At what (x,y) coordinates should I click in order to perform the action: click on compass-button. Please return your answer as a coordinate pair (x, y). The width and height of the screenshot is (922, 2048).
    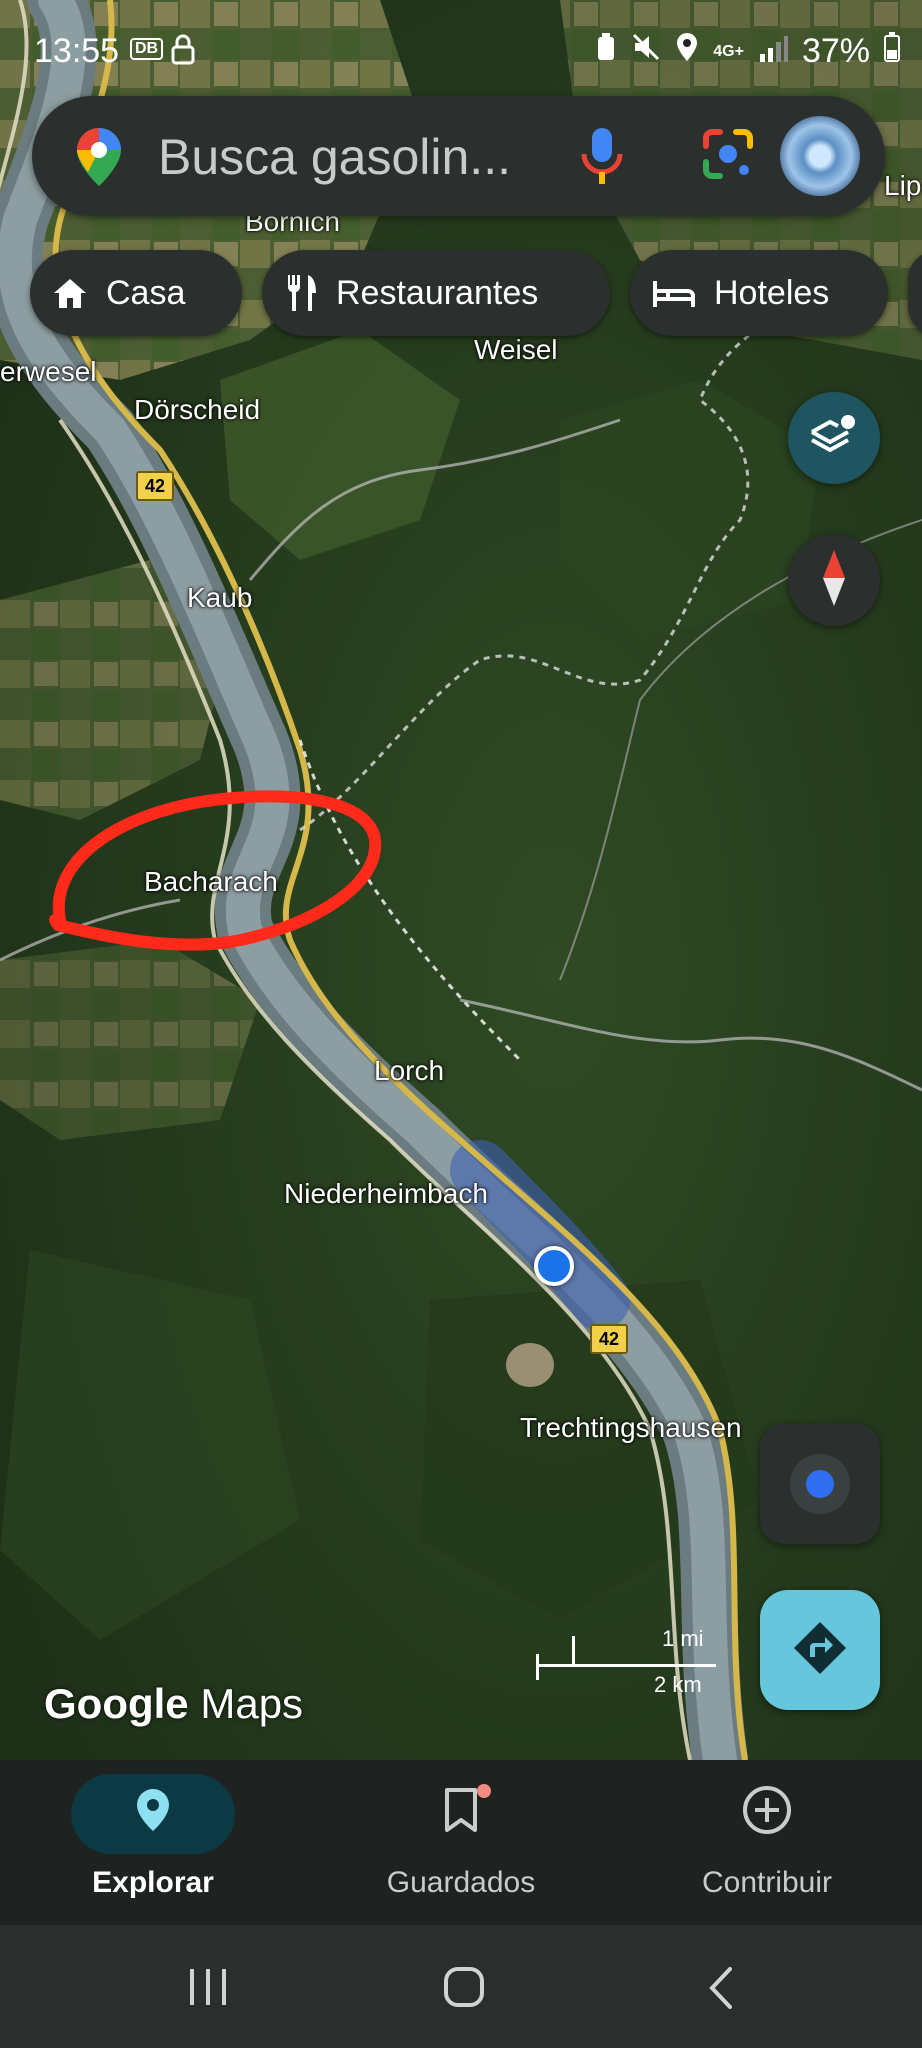
    Looking at the image, I should click on (834, 580).